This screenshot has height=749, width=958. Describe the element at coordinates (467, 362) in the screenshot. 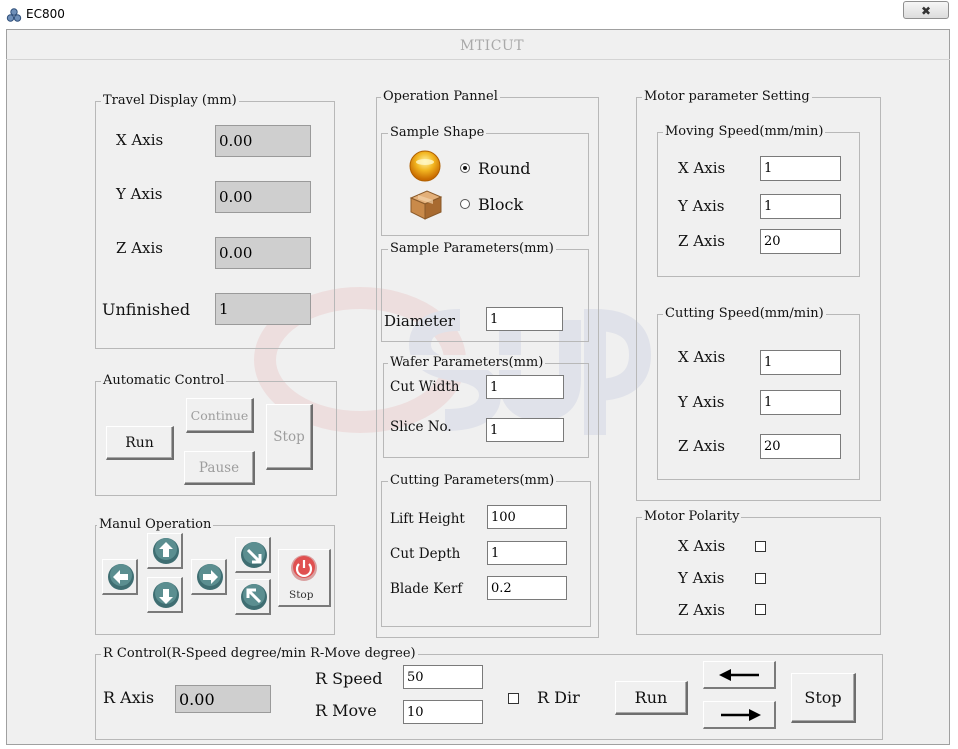

I see `wafer-parameters-label: Wafer Parameters(mm)` at that location.